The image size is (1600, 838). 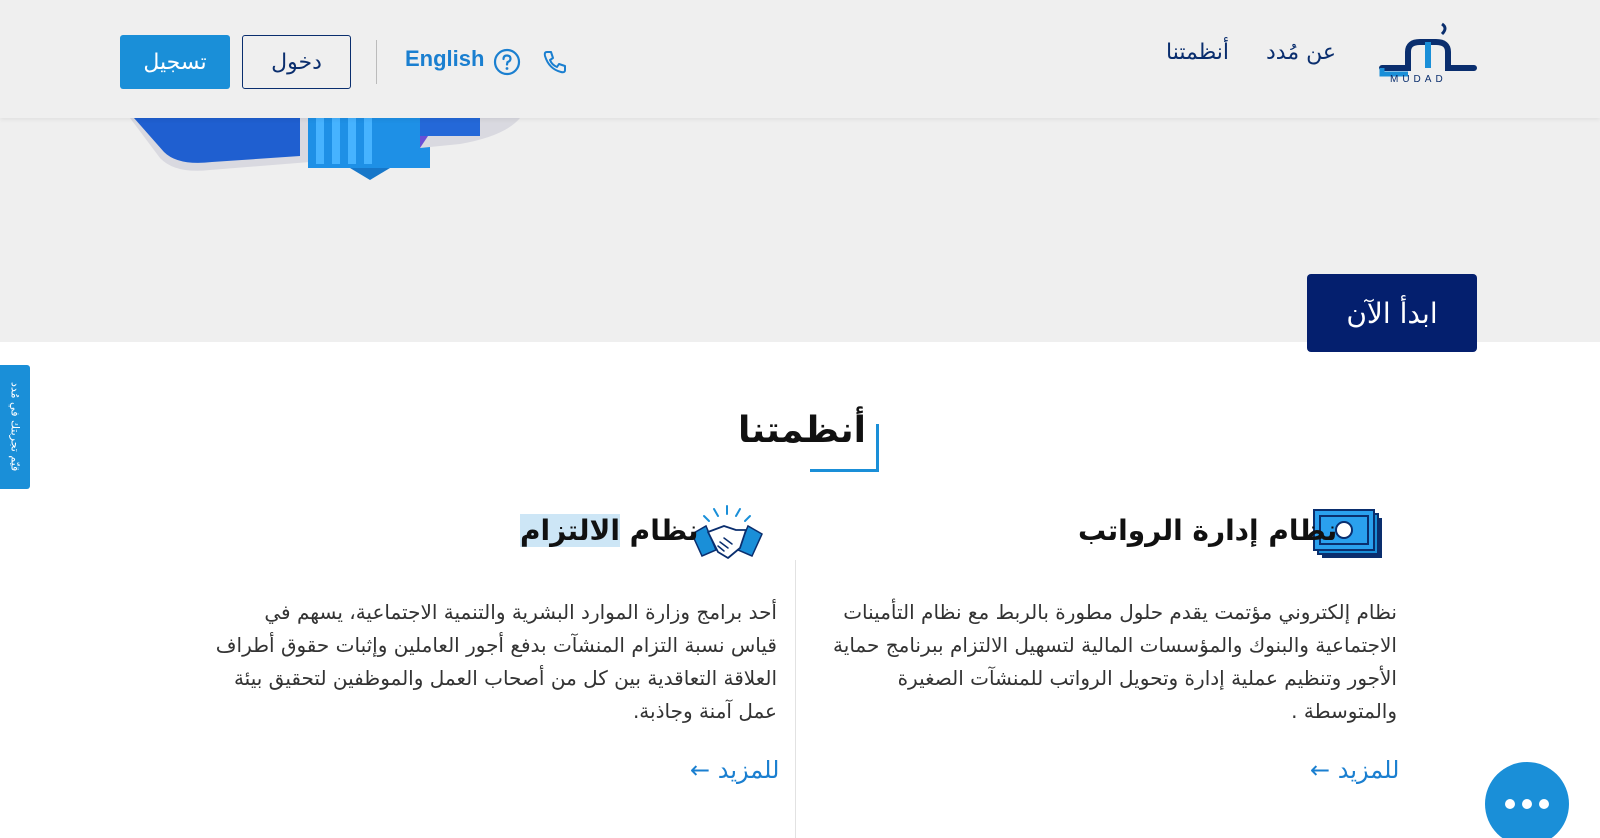 I want to click on help-icon, so click(x=507, y=62).